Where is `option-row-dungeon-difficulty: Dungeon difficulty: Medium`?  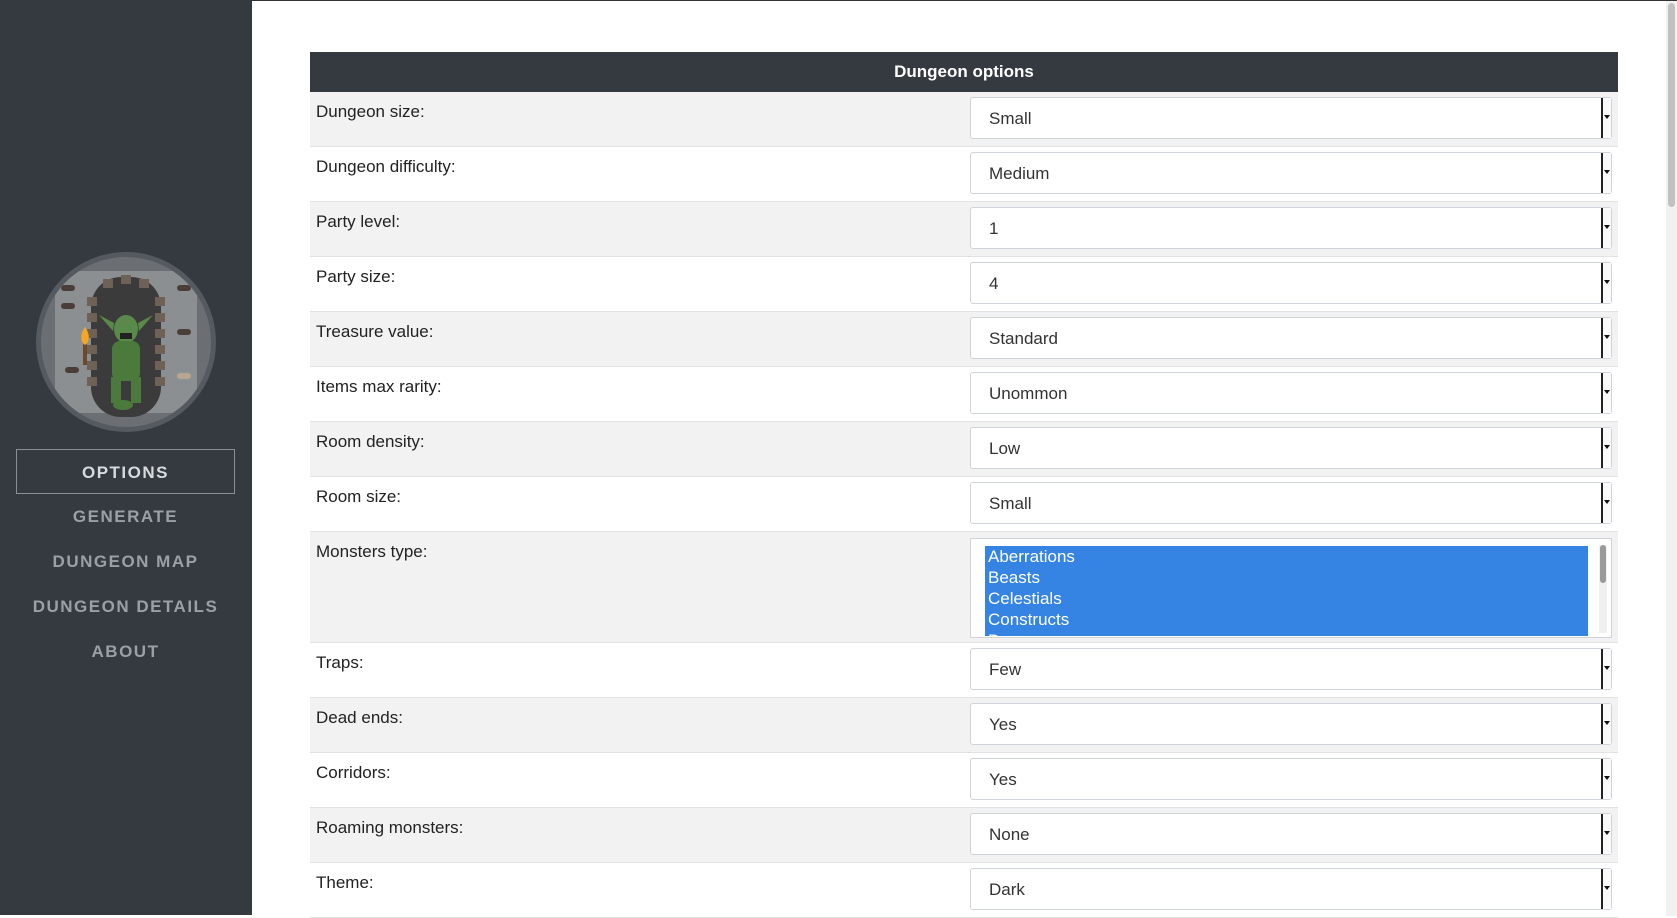
option-row-dungeon-difficulty: Dungeon difficulty: Medium is located at coordinates (964, 174).